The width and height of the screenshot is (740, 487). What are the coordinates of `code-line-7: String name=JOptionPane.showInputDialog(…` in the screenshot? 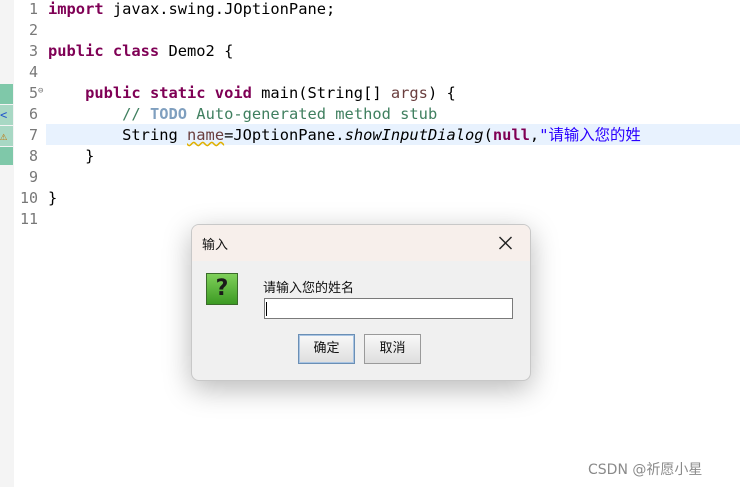 It's located at (344, 135).